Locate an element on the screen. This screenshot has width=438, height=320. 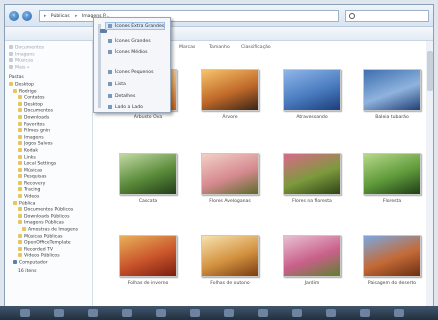
tree-item: Músicas Públicas is located at coordinates (50, 237).